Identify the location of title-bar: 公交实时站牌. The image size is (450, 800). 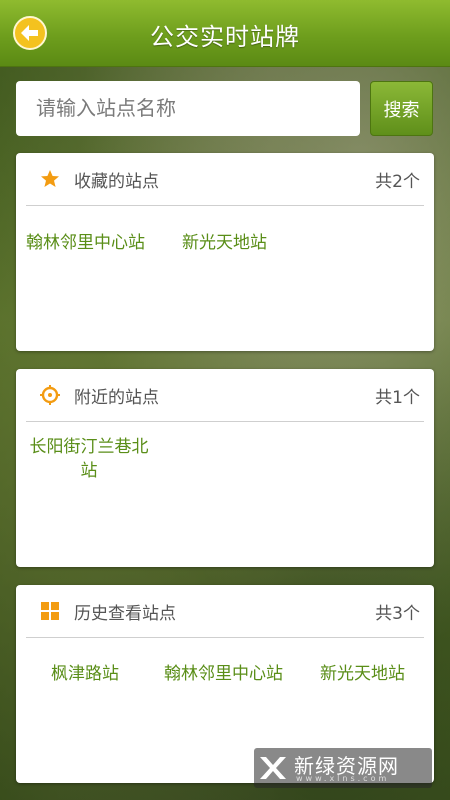
(225, 33).